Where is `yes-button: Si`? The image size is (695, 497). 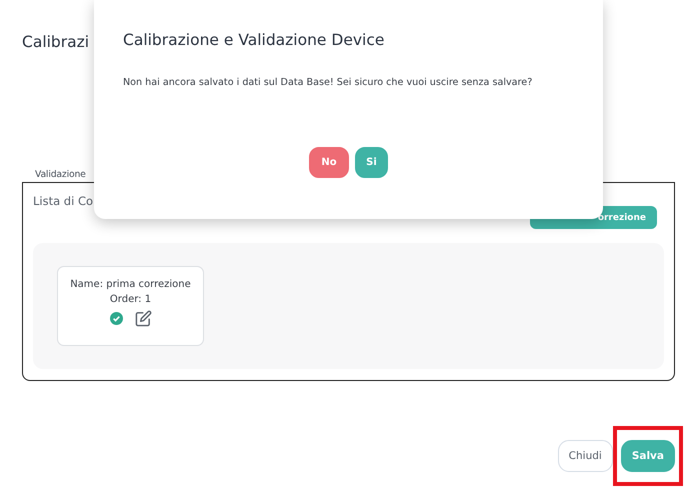
yes-button: Si is located at coordinates (371, 162).